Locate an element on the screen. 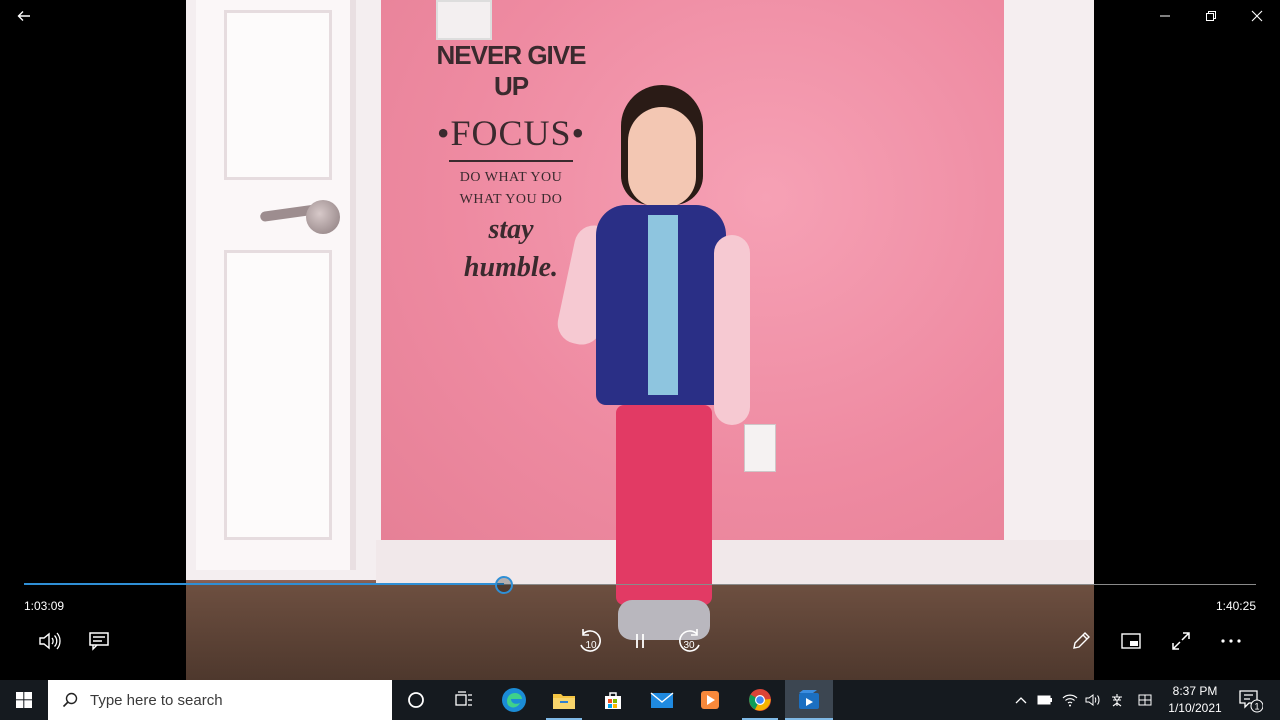  mini-view-icon is located at coordinates (1131, 641).